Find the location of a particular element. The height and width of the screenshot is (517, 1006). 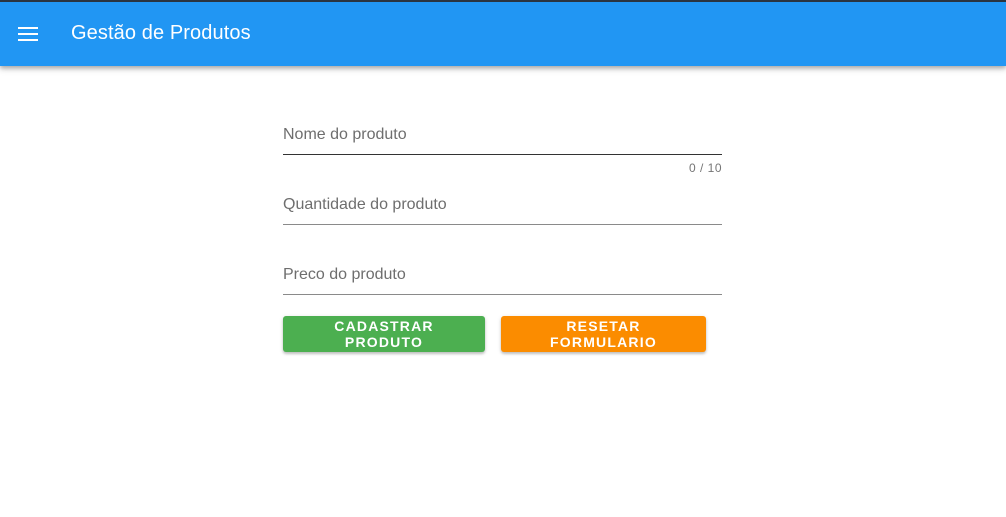

hamburger-menu-icon is located at coordinates (28, 34).